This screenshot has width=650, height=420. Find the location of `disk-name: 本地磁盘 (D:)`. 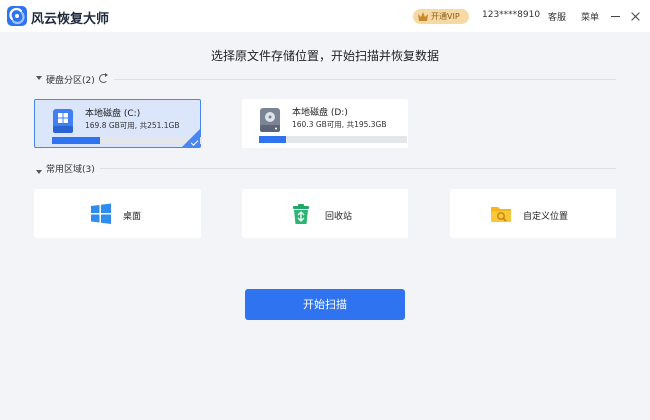

disk-name: 本地磁盘 (D:) is located at coordinates (320, 113).